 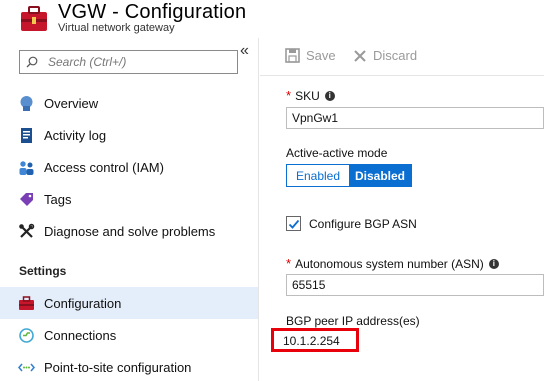 What do you see at coordinates (32, 62) in the screenshot?
I see `search-icon` at bounding box center [32, 62].